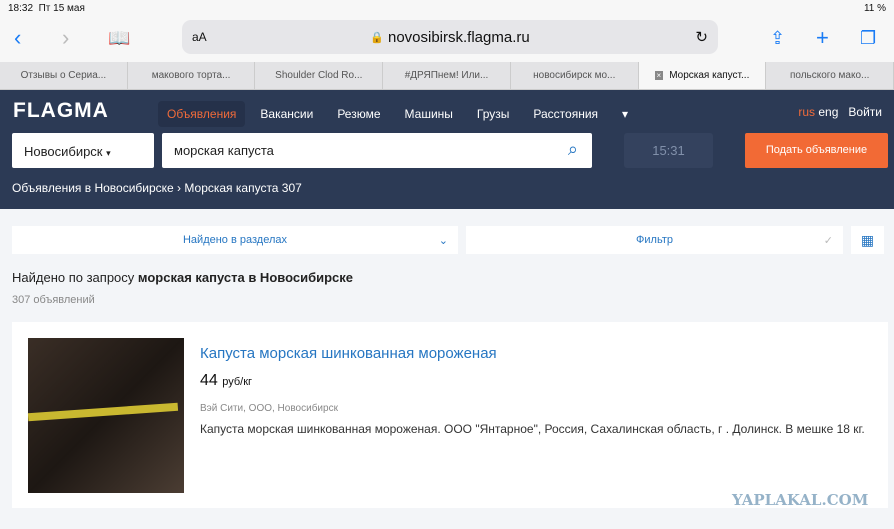  I want to click on sections-dropdown: Найдено в разделах ⌄, so click(235, 240).